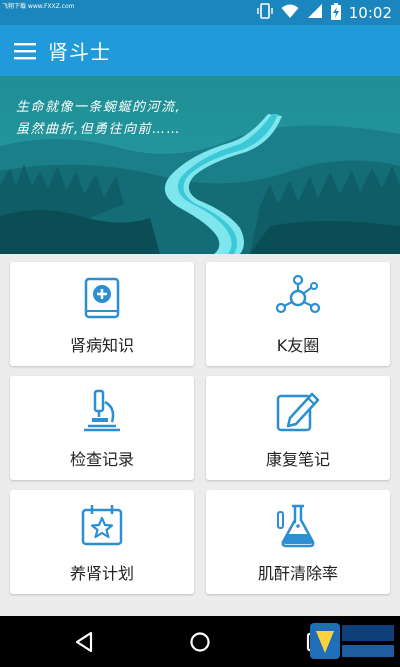  Describe the element at coordinates (297, 573) in the screenshot. I see `tile-label: 肌酐清除率` at that location.